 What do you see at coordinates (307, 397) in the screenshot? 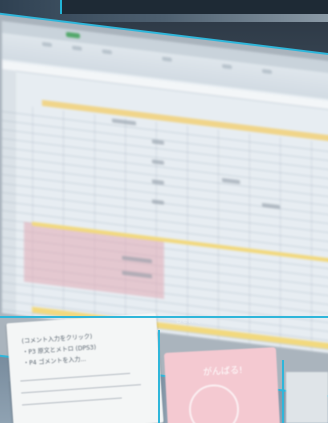
I see `desk-object` at bounding box center [307, 397].